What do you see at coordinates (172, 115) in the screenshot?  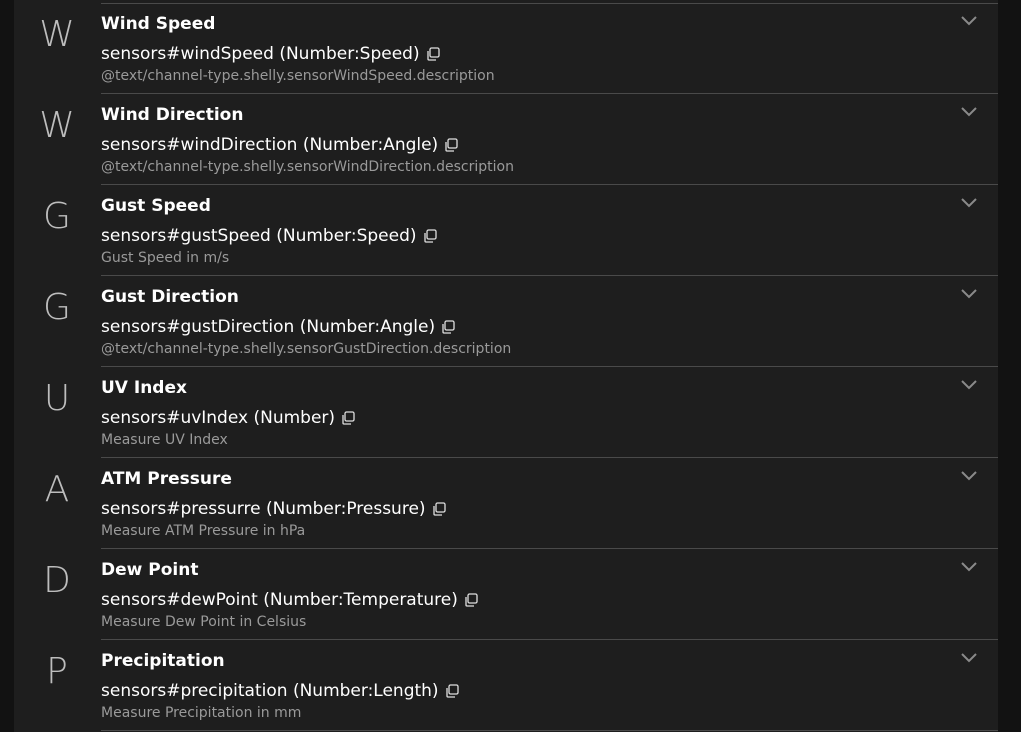 I see `channel-title: Wind Direction` at bounding box center [172, 115].